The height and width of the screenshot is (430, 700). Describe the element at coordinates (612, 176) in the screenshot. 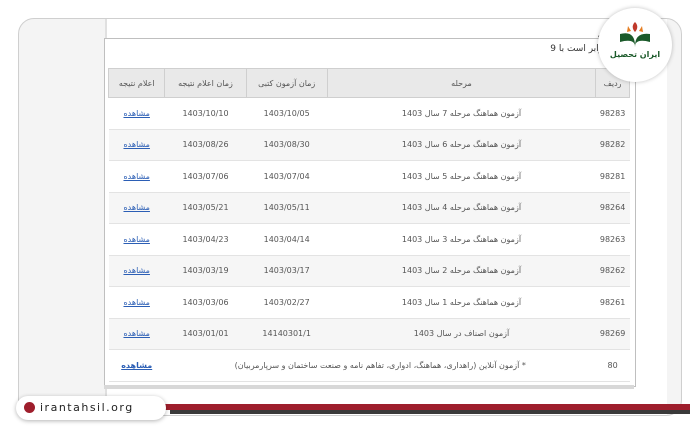

I see `row-id: 98281` at that location.